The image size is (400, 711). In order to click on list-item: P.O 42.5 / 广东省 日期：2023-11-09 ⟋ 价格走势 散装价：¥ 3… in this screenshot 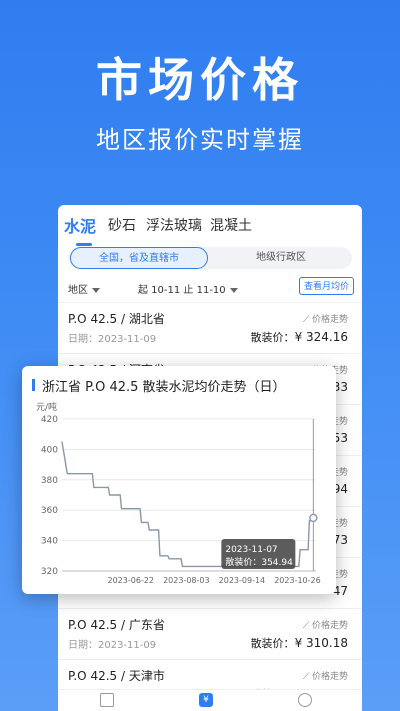, I will do `click(210, 635)`.